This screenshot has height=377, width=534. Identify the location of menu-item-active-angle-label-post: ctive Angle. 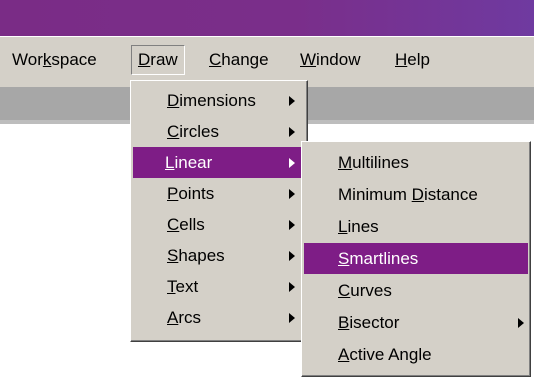
(390, 354).